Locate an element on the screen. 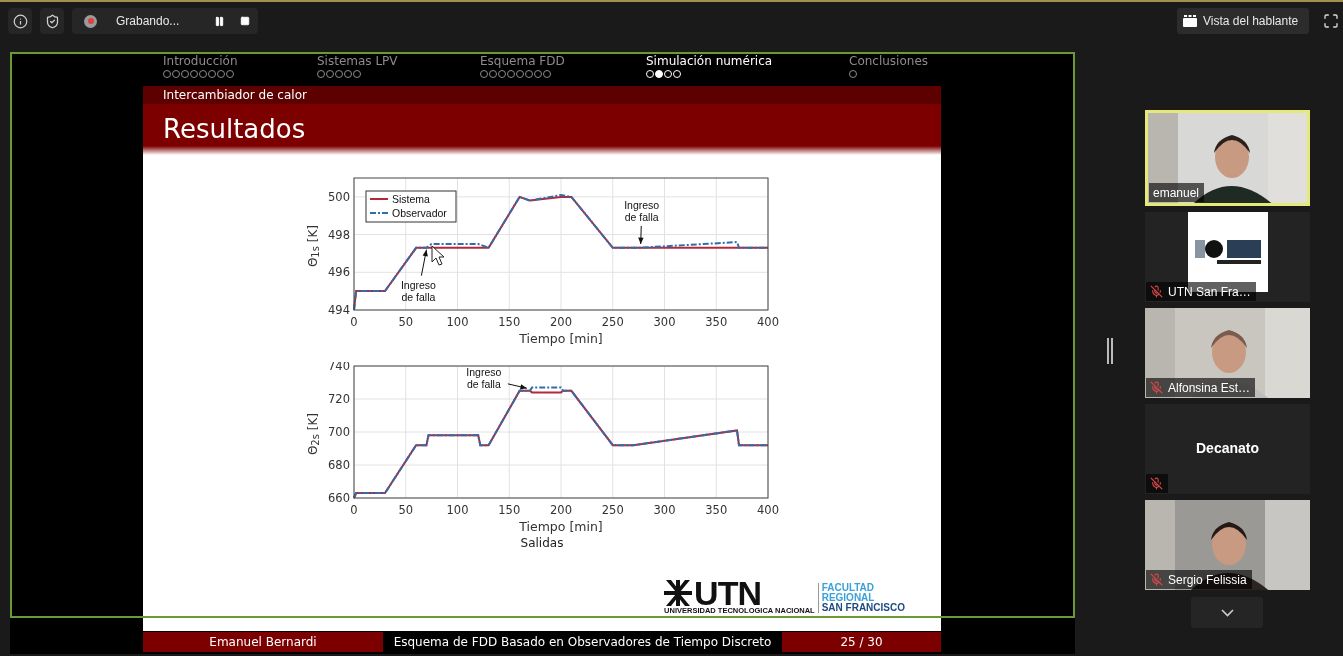 The image size is (1343, 656). participant-tile: Sergio Felissia is located at coordinates (1227, 545).